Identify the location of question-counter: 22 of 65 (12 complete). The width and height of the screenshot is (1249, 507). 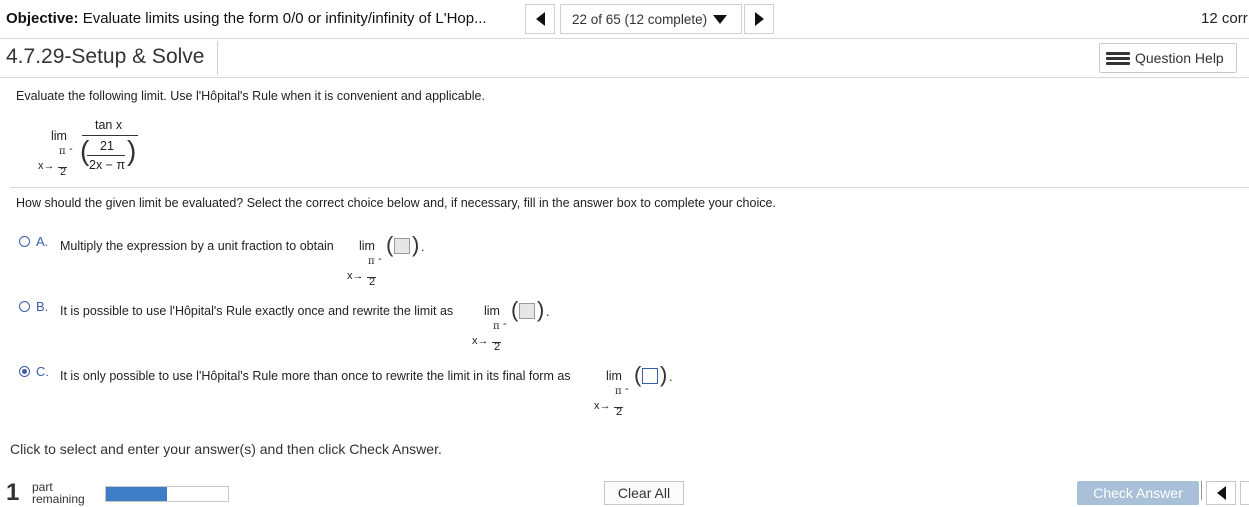
(640, 19).